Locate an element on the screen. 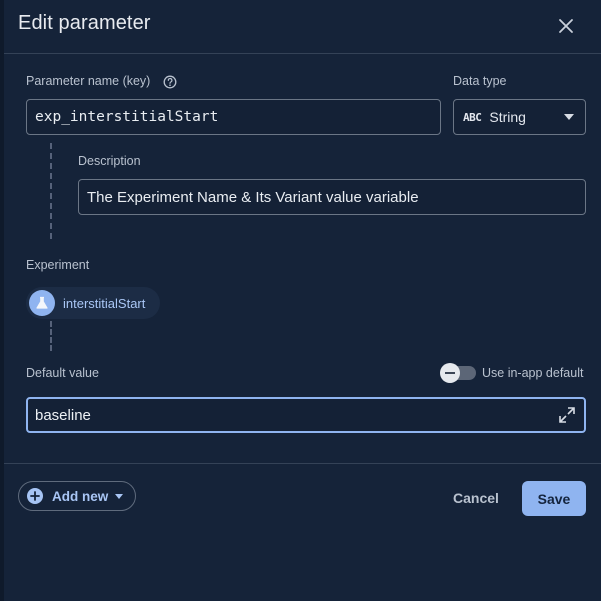  experiment-chip-label: interstitialStart is located at coordinates (104, 303).